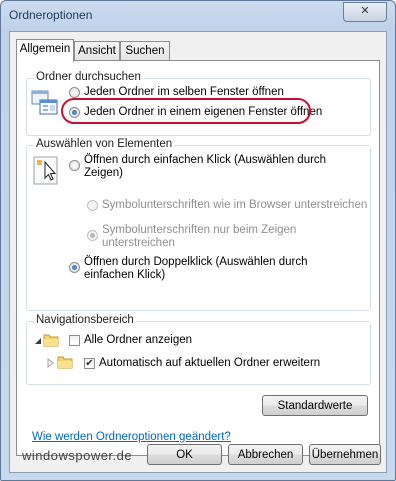  Describe the element at coordinates (74, 340) in the screenshot. I see `checkbox-show-all-folders` at that location.